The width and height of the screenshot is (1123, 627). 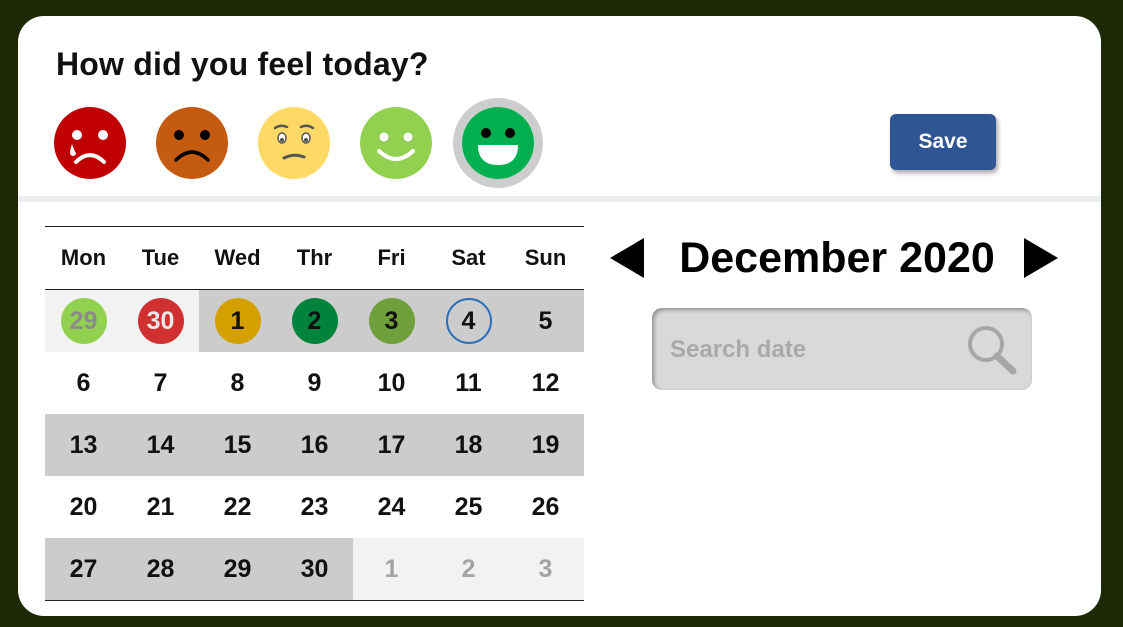 What do you see at coordinates (237, 445) in the screenshot?
I see `day-cell: 15` at bounding box center [237, 445].